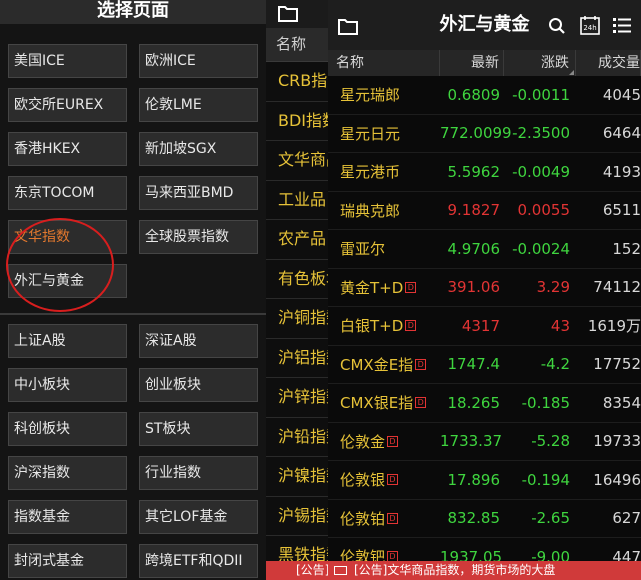 Image resolution: width=641 pixels, height=580 pixels. Describe the element at coordinates (297, 121) in the screenshot. I see `index-list-row: BDI指数` at that location.